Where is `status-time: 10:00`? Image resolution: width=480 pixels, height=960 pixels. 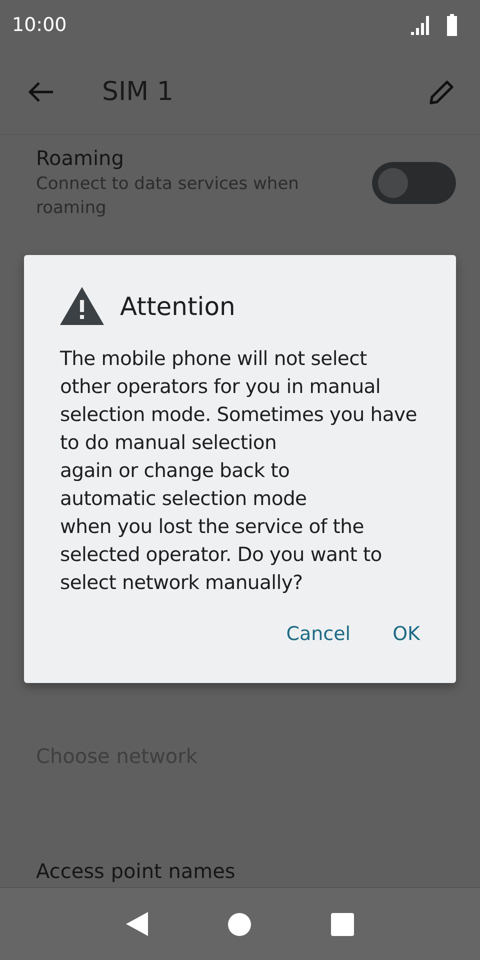
status-time: 10:00 is located at coordinates (39, 25).